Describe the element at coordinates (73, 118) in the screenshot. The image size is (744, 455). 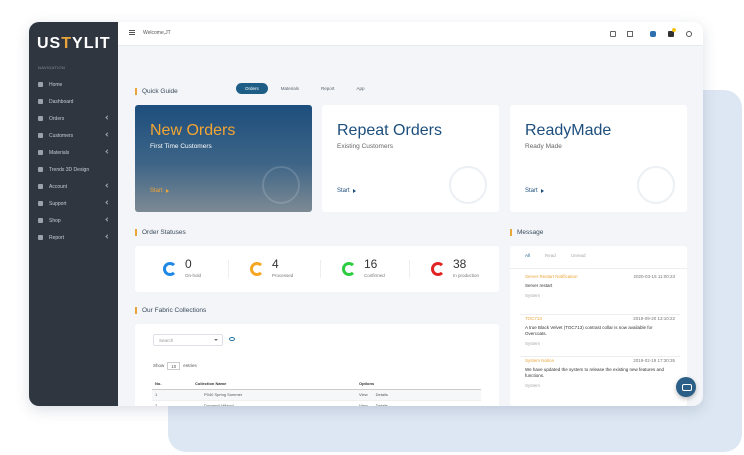
I see `sidebar-item-orders: Orders` at that location.